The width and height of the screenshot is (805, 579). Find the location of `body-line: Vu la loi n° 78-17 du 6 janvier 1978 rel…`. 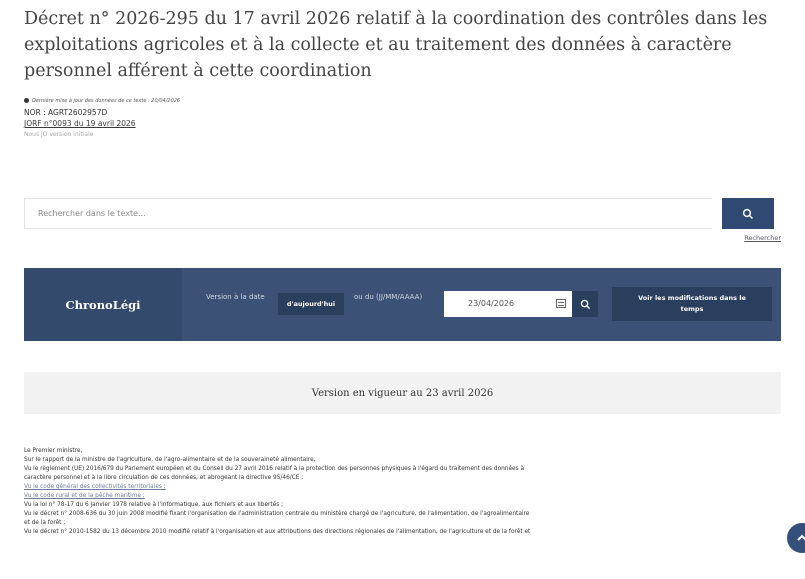

body-line: Vu la loi n° 78-17 du 6 janvier 1978 rel… is located at coordinates (154, 505).